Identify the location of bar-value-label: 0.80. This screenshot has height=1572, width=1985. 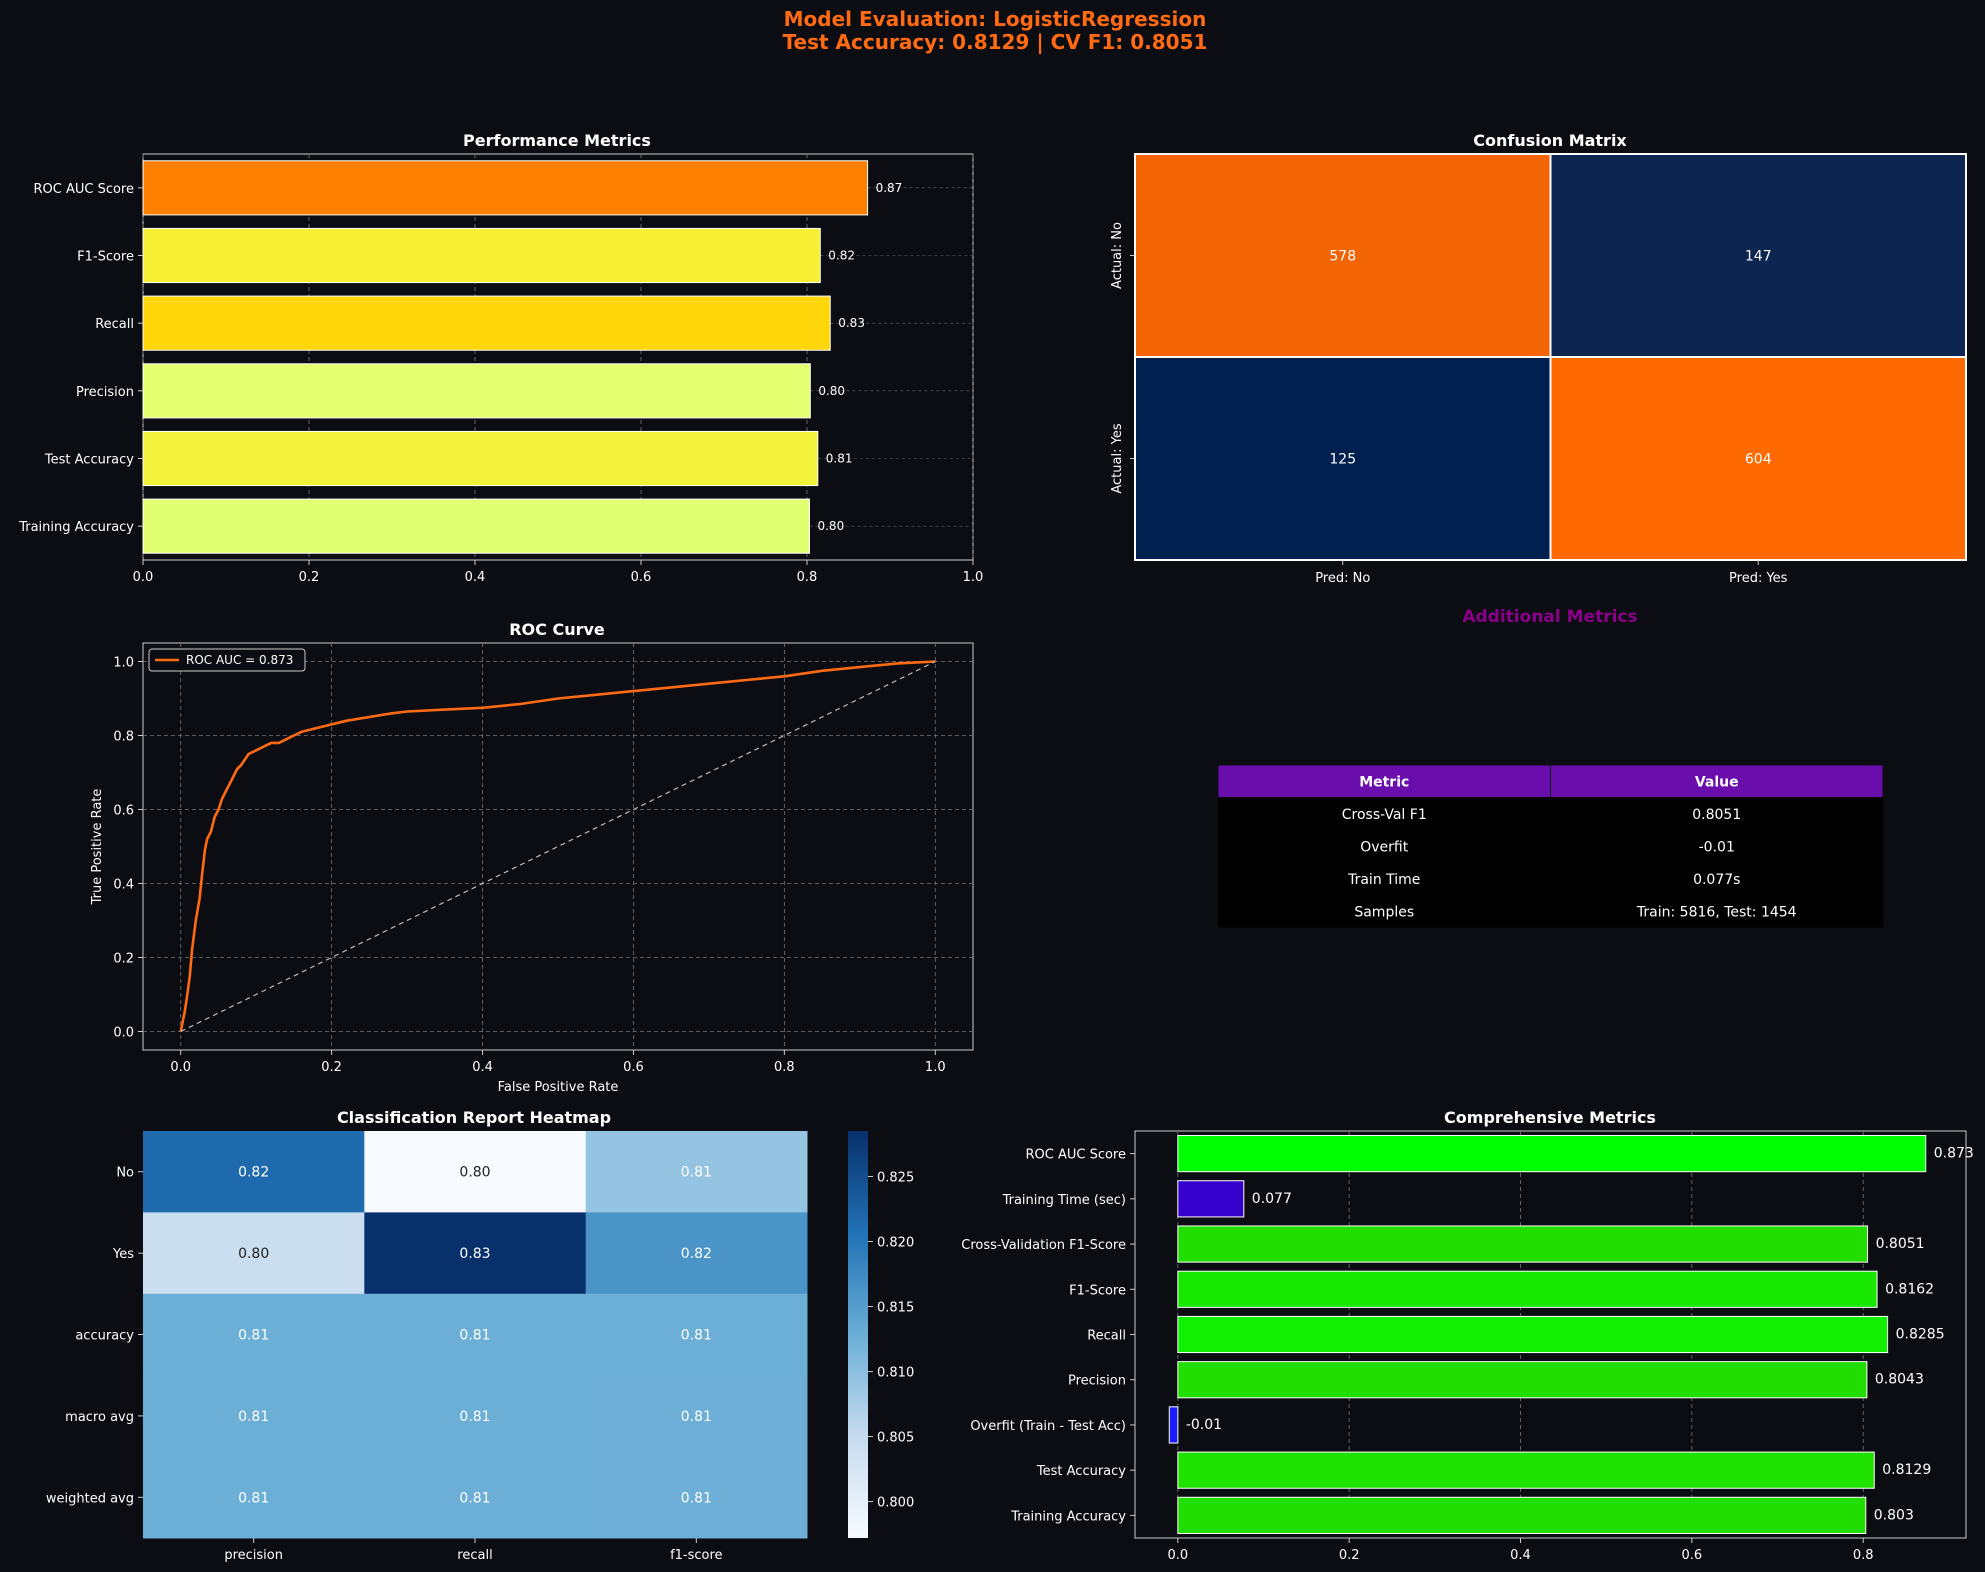
(831, 391).